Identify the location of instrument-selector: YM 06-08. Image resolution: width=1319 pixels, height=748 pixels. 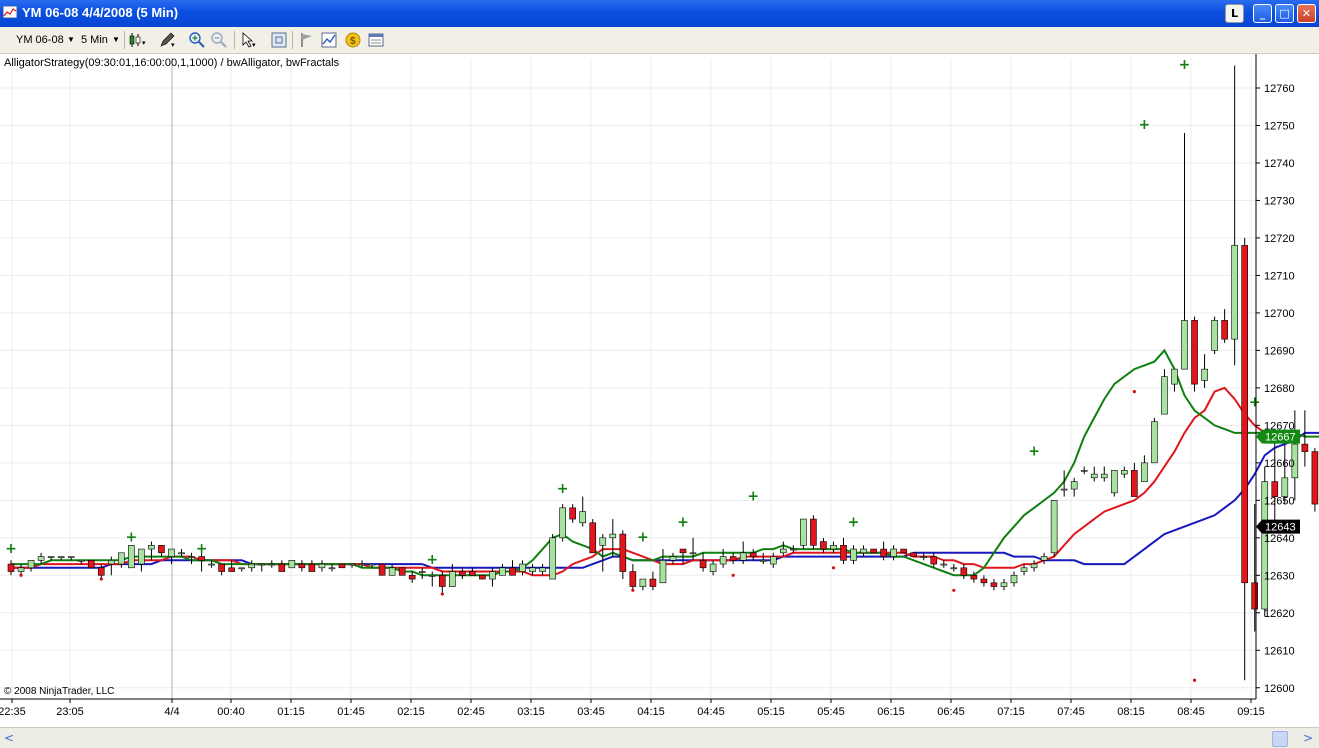
(40, 40).